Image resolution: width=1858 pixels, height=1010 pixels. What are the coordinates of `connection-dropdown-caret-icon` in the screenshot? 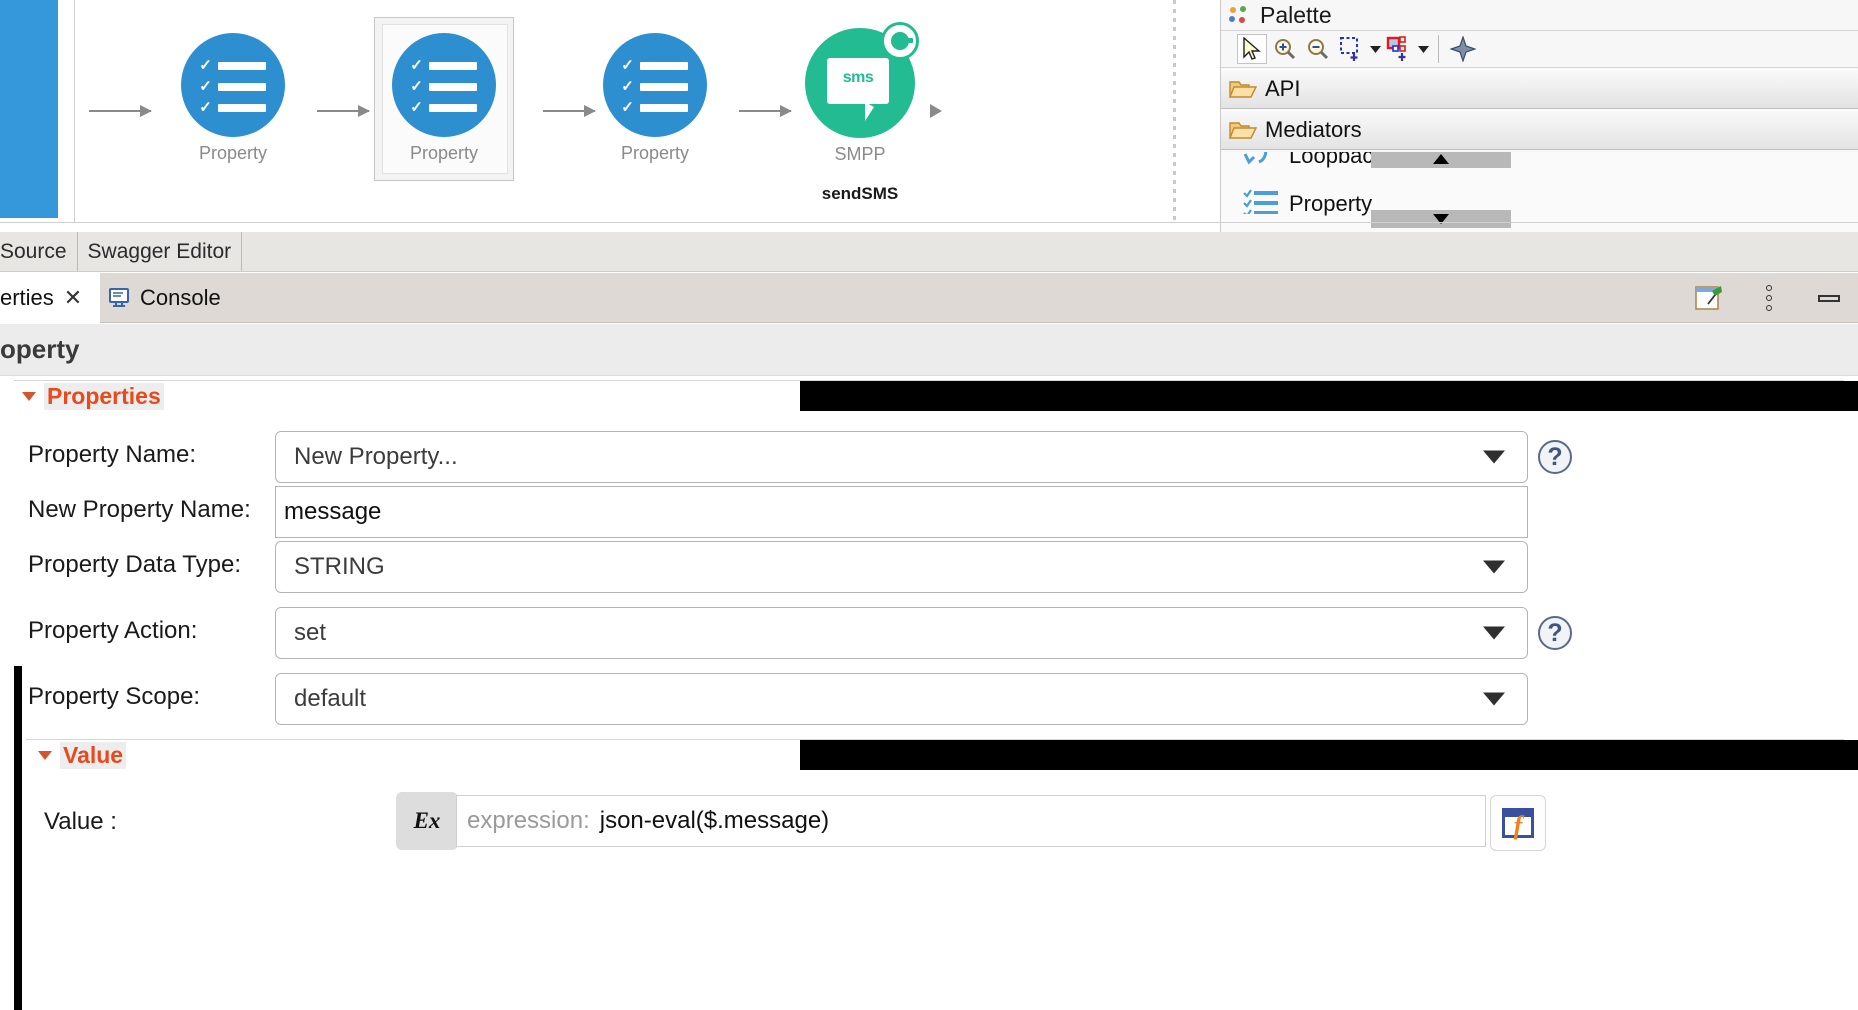 It's located at (1423, 49).